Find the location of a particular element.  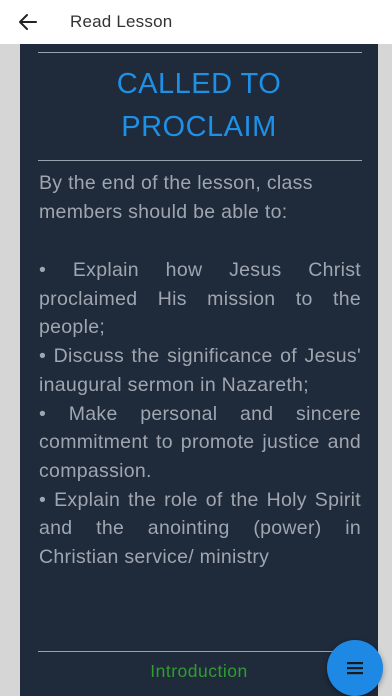

app-bar: Read Lesson is located at coordinates (196, 22).